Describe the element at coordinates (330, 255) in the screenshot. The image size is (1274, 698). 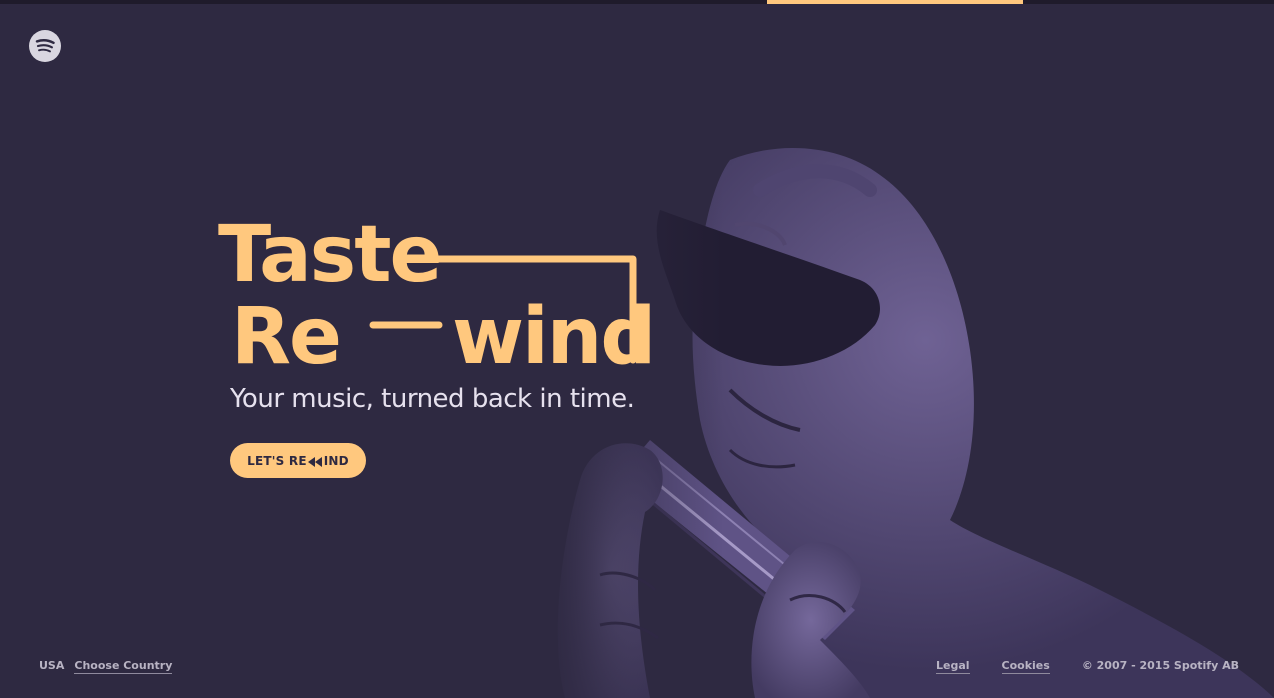
I see `title-taste: Taste` at that location.